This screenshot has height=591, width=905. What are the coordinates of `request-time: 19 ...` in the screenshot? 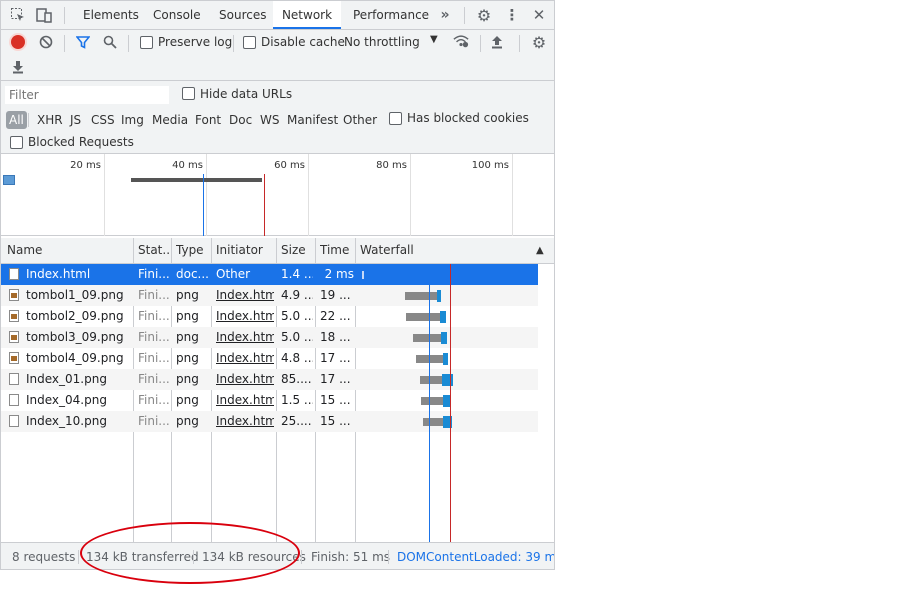 It's located at (335, 295).